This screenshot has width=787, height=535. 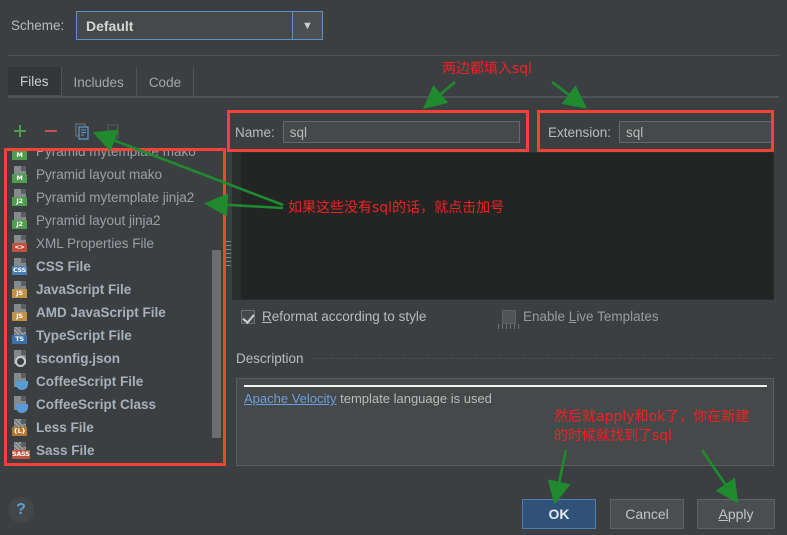 I want to click on list-item-label: AMD JavaScript File, so click(x=101, y=312).